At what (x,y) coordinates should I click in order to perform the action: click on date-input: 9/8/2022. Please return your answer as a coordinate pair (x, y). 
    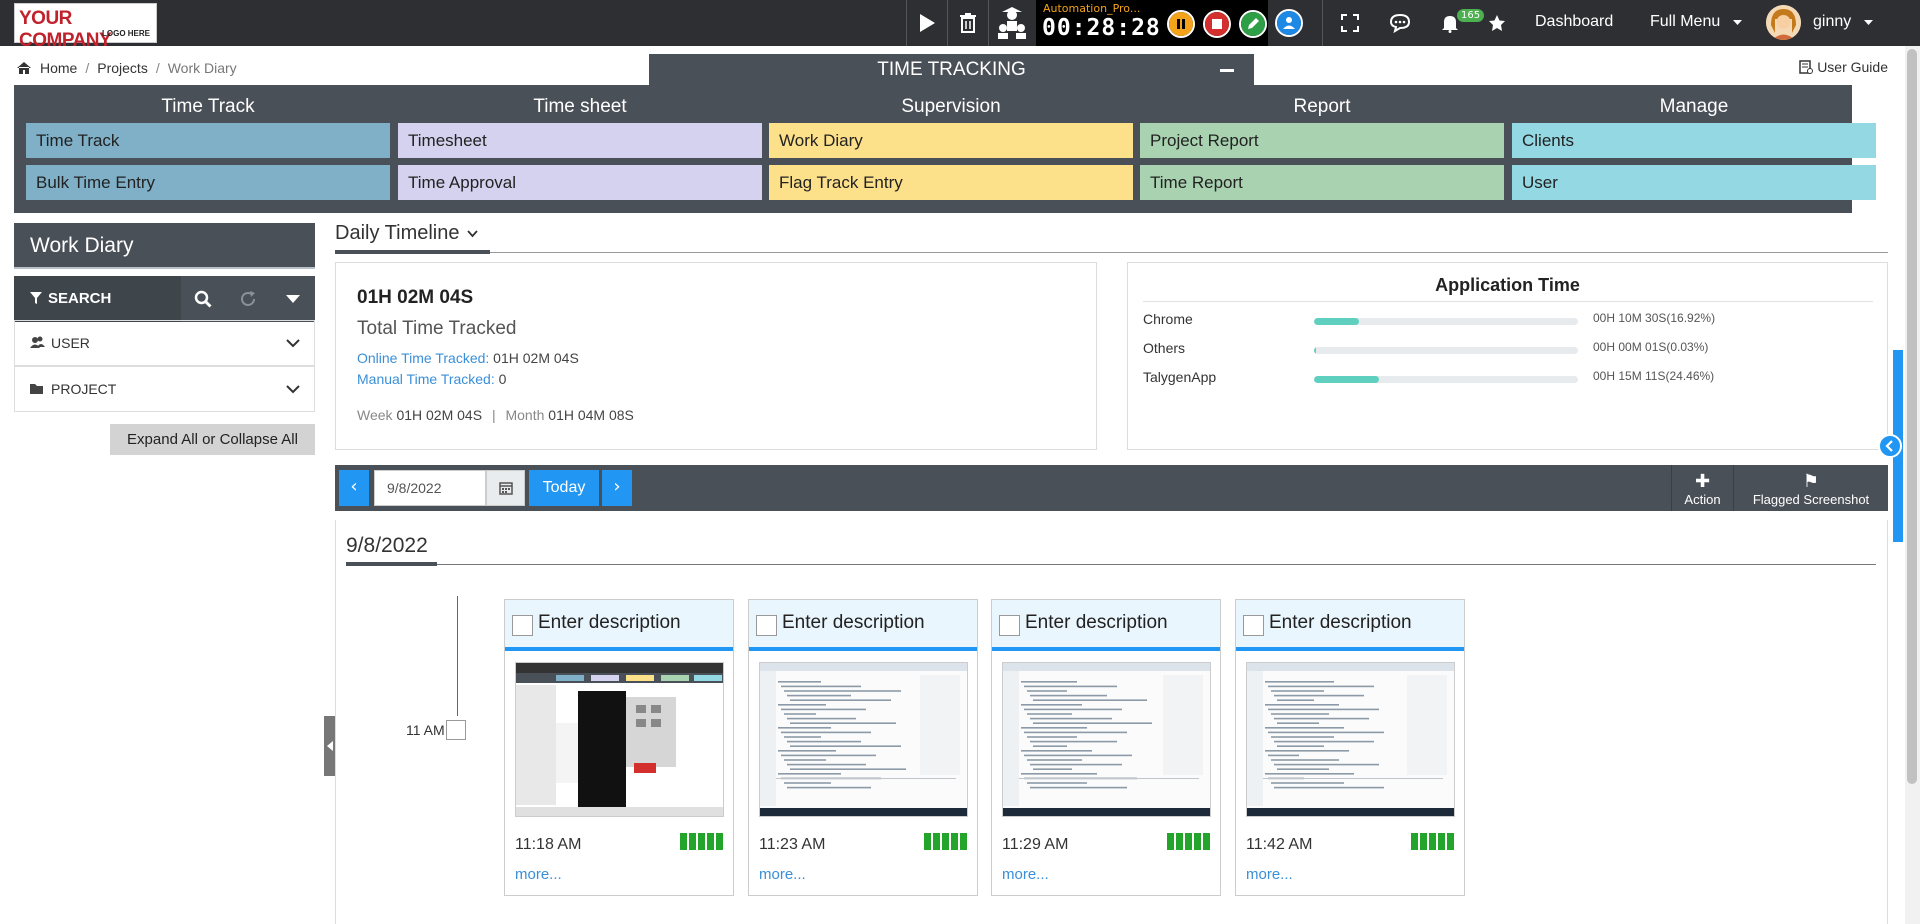
    Looking at the image, I should click on (430, 488).